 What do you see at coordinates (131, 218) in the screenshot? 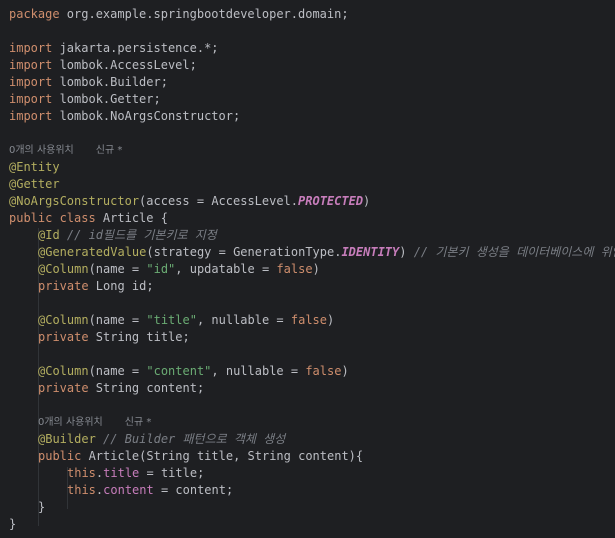
I see `code-token: Article {` at bounding box center [131, 218].